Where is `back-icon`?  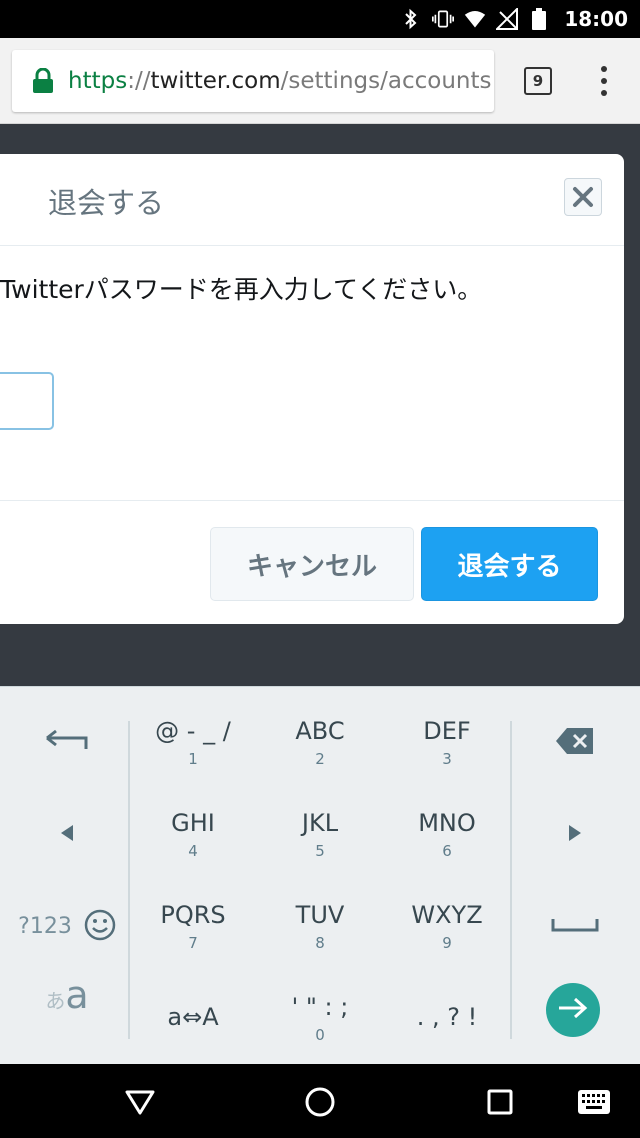 back-icon is located at coordinates (140, 1102).